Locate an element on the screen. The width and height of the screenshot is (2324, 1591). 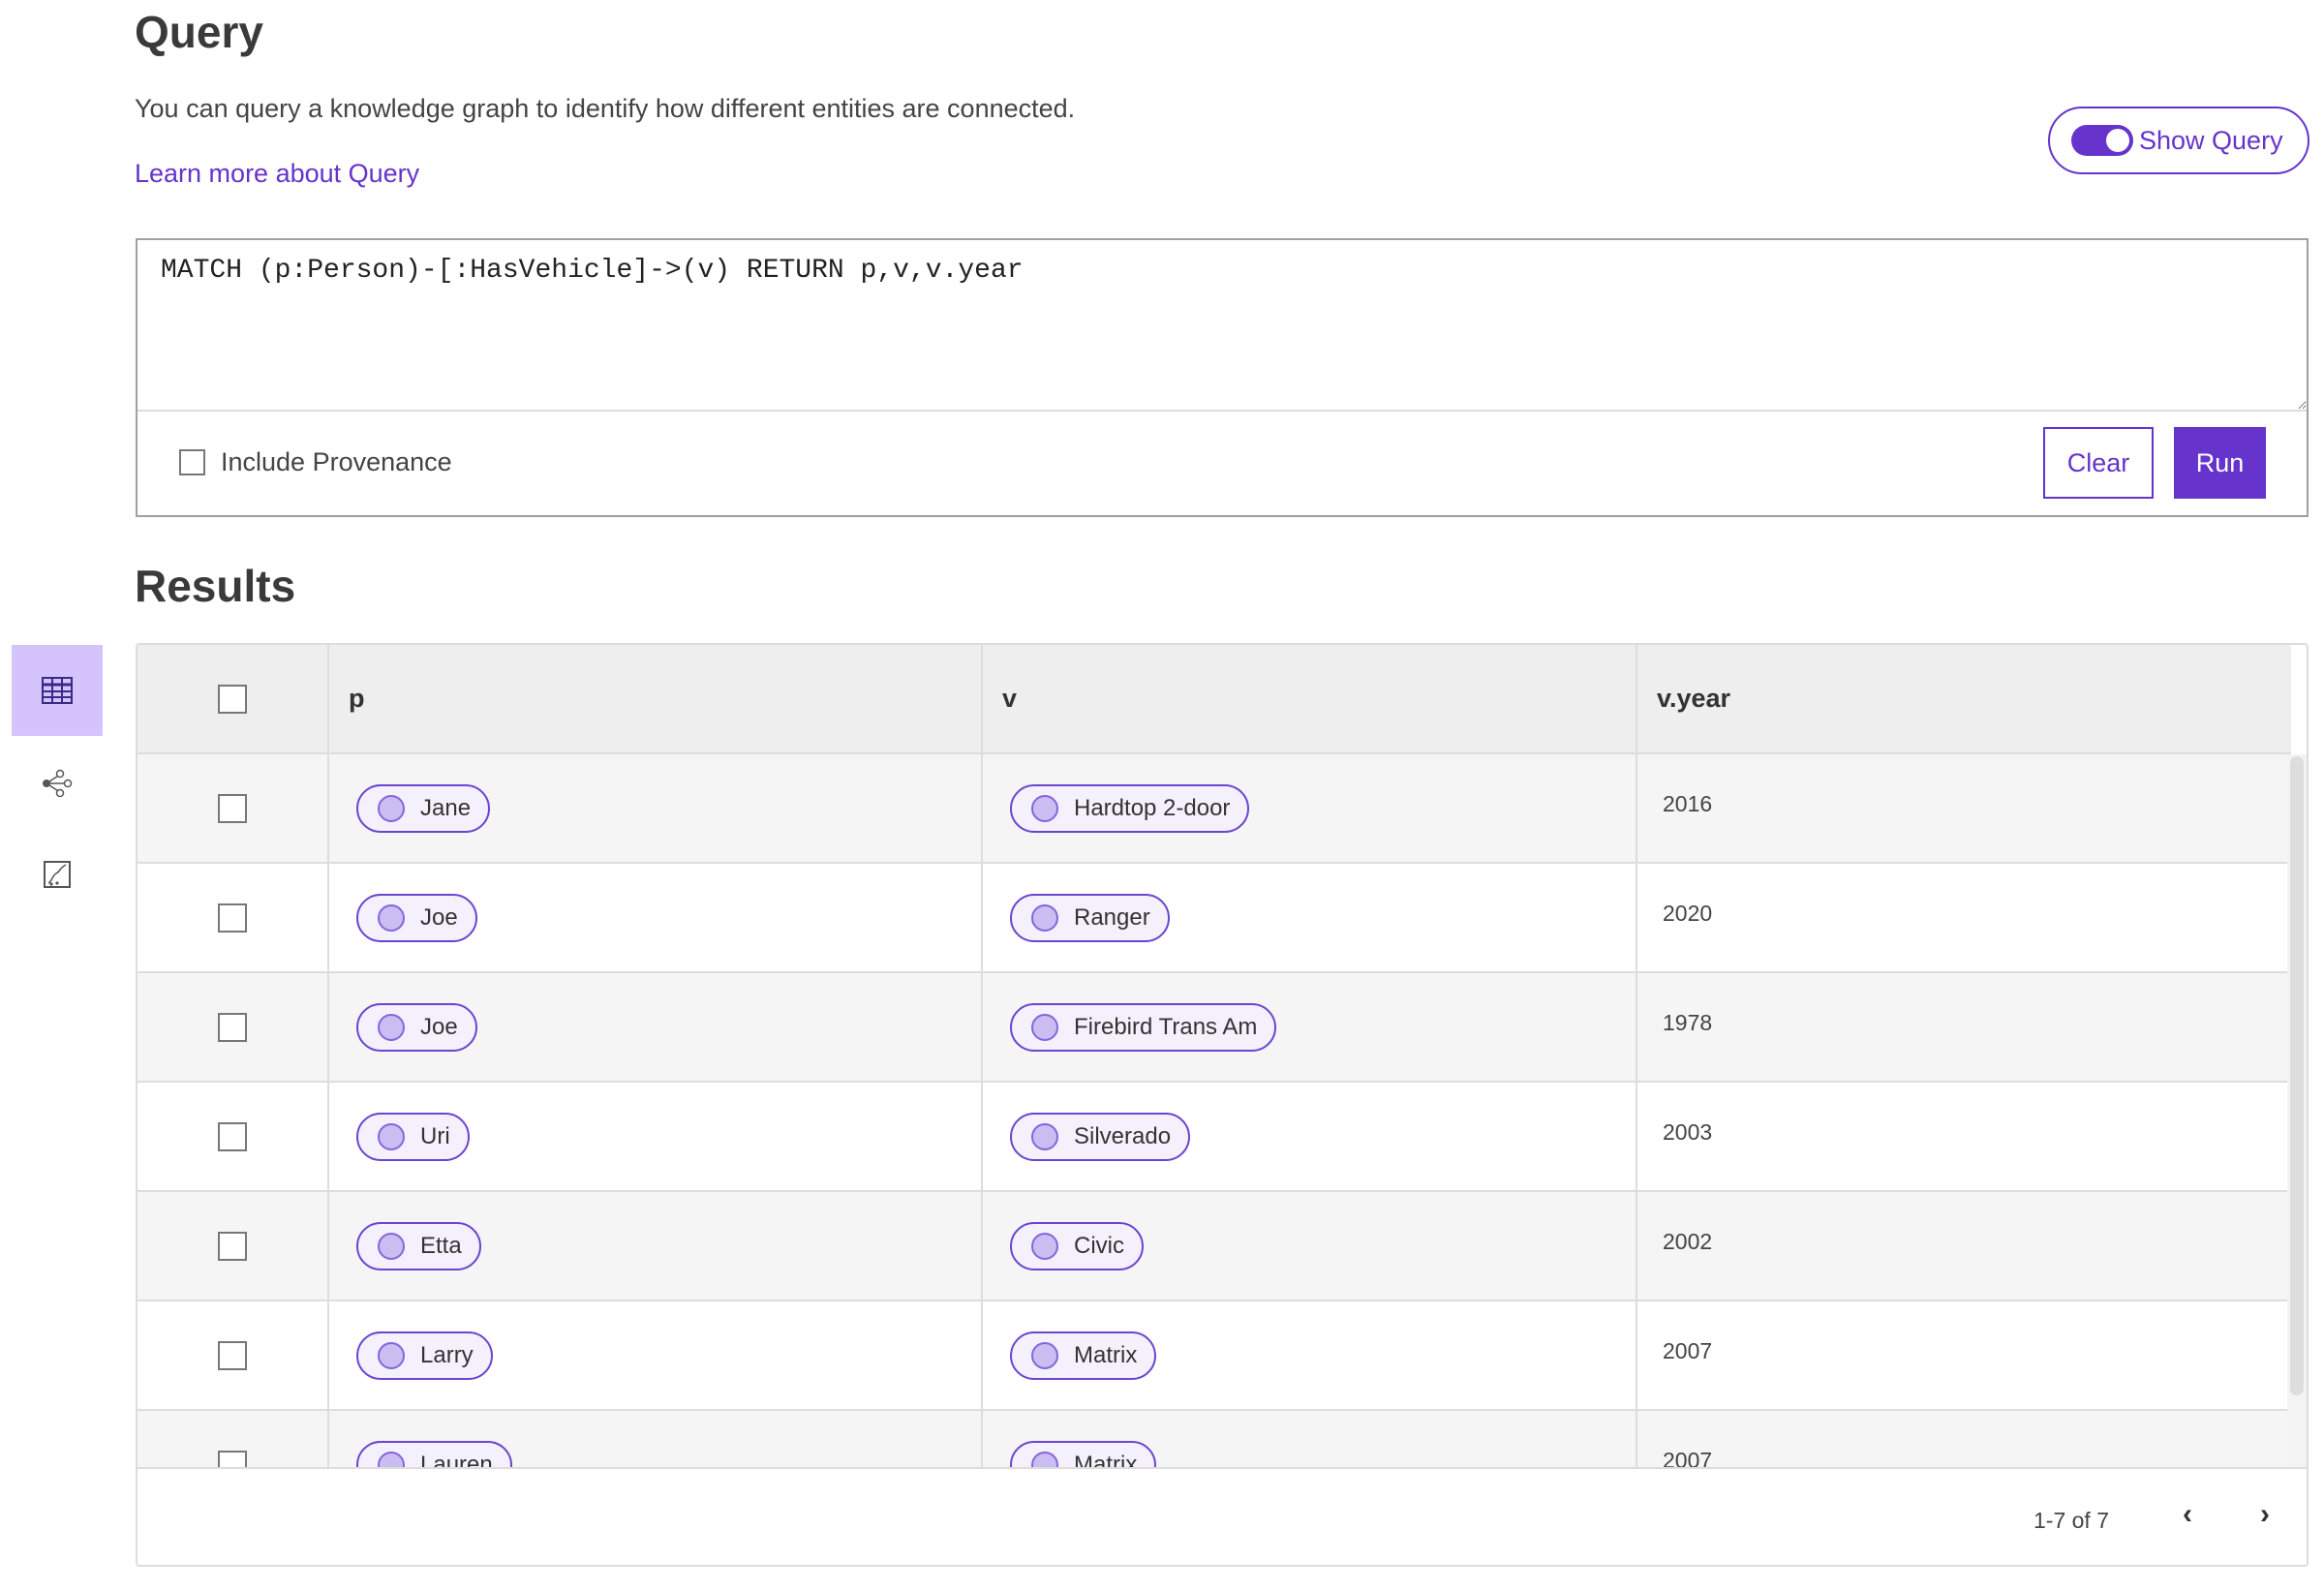
chip-label: Larry is located at coordinates (447, 1354).